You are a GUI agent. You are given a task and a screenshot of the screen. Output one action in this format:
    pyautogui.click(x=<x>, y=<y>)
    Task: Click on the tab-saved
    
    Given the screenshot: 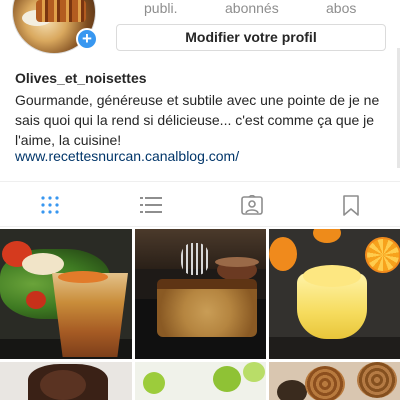 What is the action you would take?
    pyautogui.click(x=351, y=205)
    